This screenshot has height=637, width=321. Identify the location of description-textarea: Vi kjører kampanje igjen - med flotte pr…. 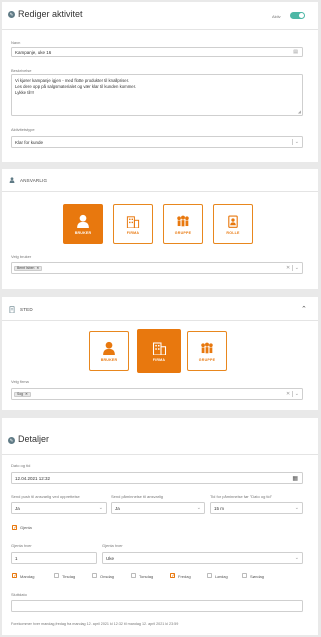
(157, 95).